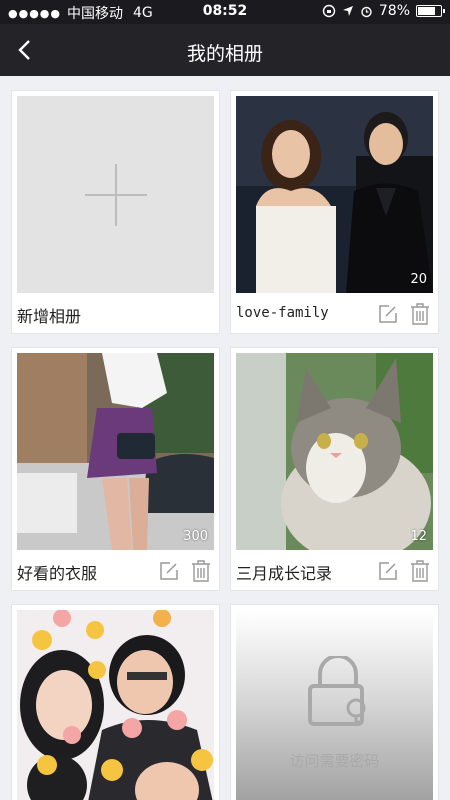 This screenshot has width=450, height=800. Describe the element at coordinates (224, 54) in the screenshot. I see `page-title: 我的相册` at that location.